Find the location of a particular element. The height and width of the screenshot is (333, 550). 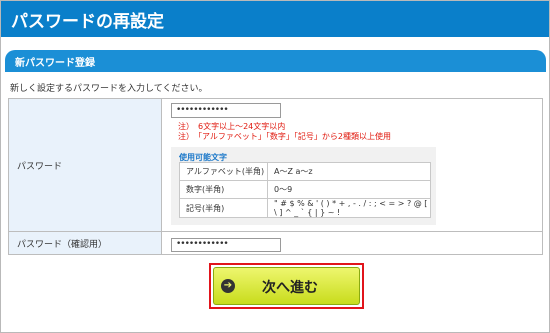

intro-text: 新しく設定するパスワードを入力してください。 is located at coordinates (109, 89).